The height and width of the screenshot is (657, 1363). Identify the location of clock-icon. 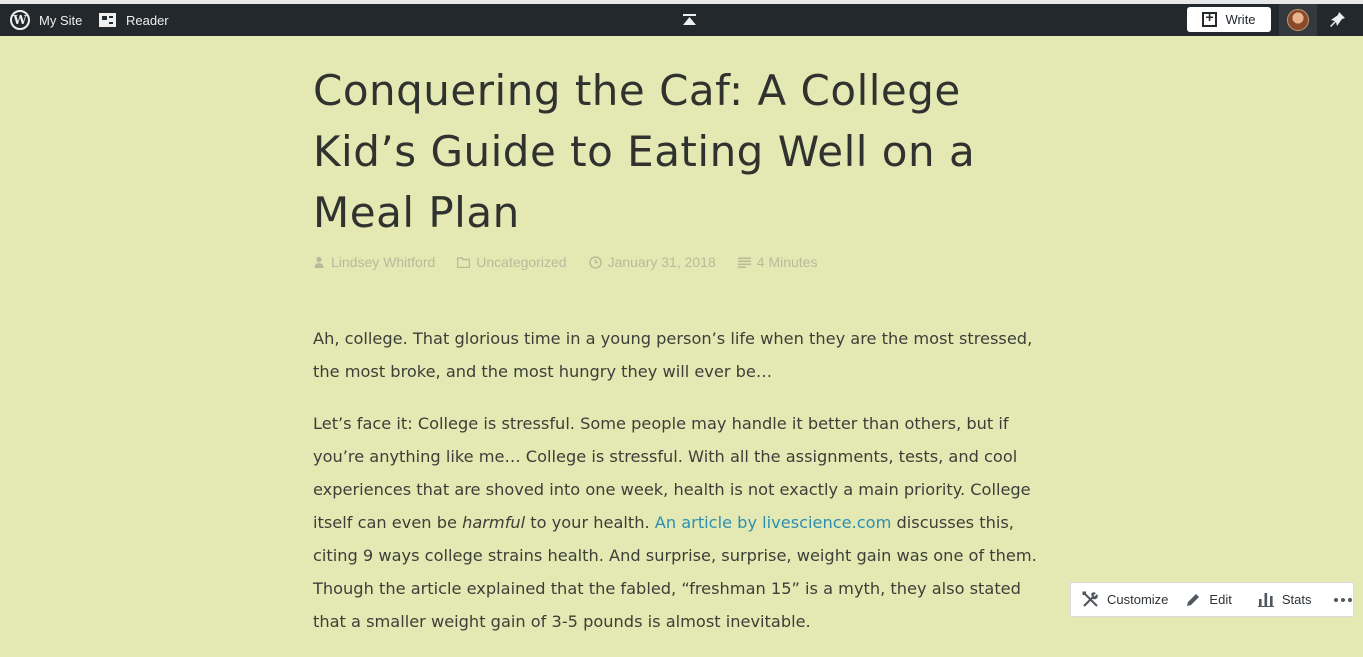
(595, 262).